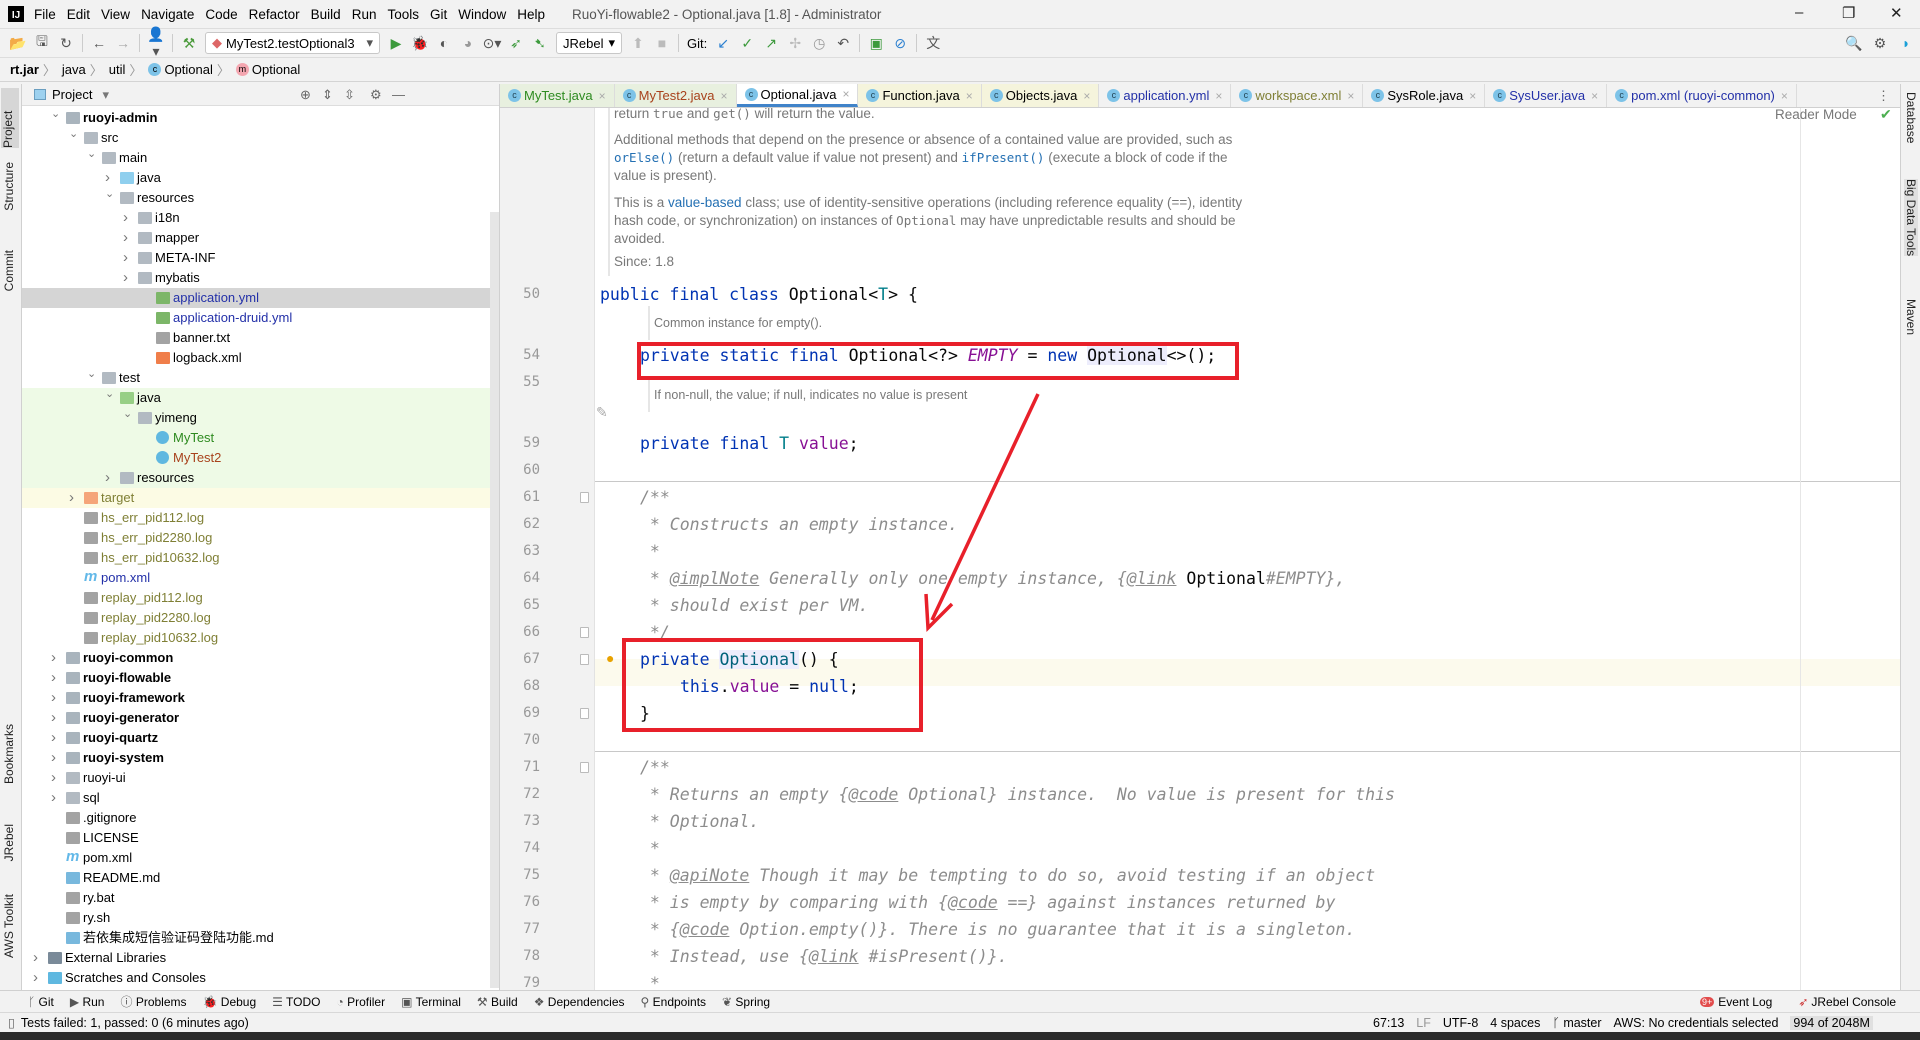 The image size is (1920, 1040). What do you see at coordinates (1388, 1023) in the screenshot?
I see `caret-position: 67:13` at bounding box center [1388, 1023].